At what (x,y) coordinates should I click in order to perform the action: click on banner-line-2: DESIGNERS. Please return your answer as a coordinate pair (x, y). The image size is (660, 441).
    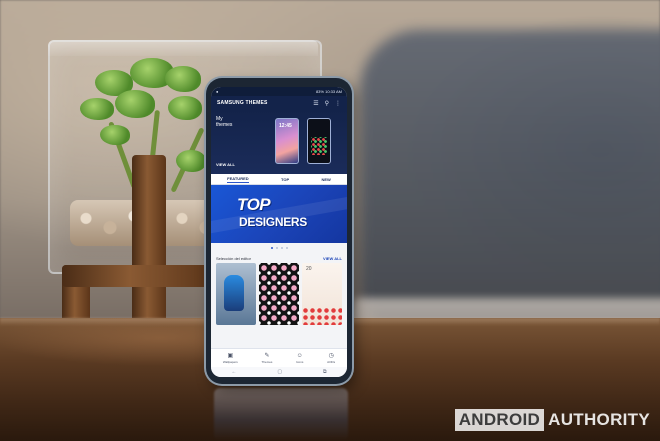
    Looking at the image, I should click on (273, 222).